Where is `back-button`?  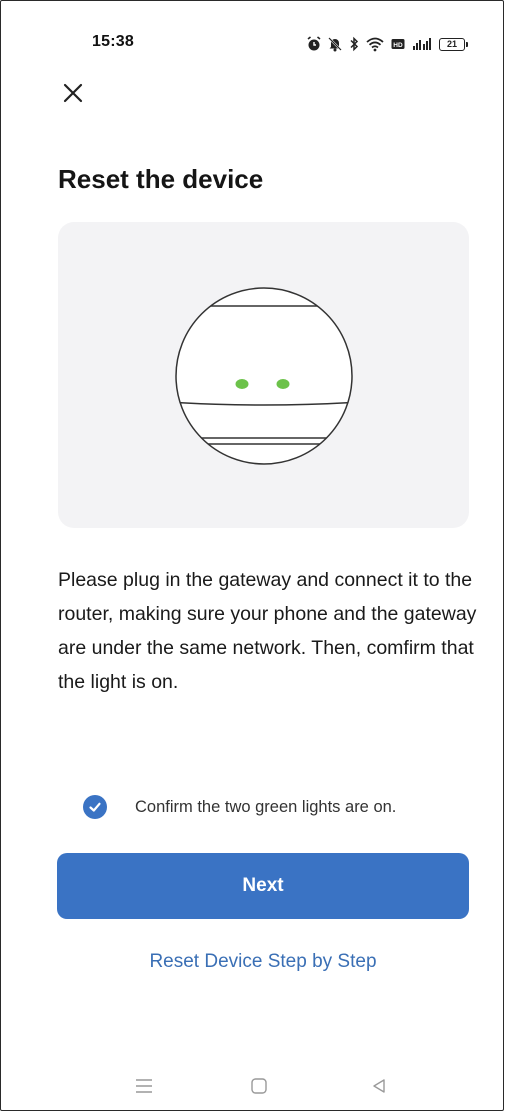
back-button is located at coordinates (379, 1086).